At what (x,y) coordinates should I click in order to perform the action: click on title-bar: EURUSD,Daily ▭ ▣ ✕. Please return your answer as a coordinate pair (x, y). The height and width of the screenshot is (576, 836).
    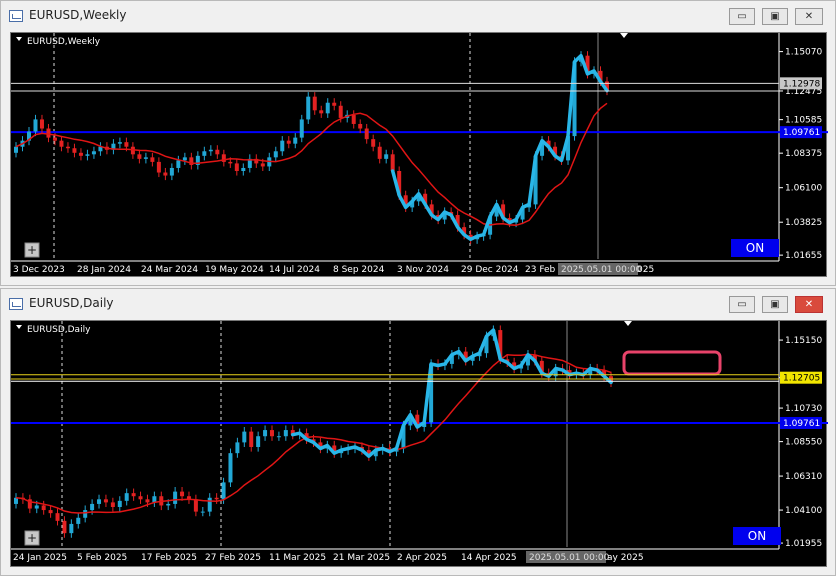
    Looking at the image, I should click on (418, 304).